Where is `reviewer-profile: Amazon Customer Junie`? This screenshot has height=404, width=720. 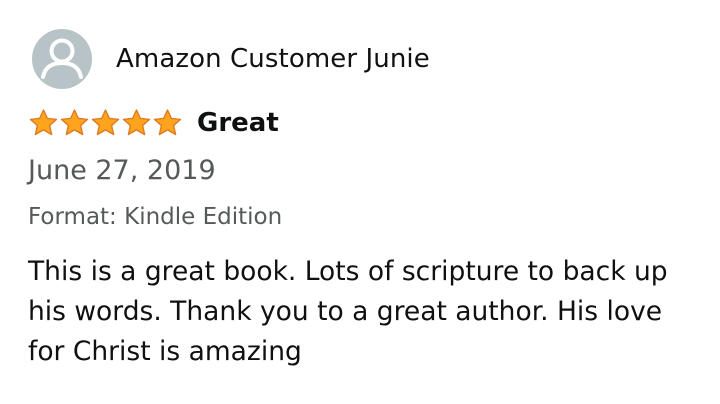
reviewer-profile: Amazon Customer Junie is located at coordinates (368, 59).